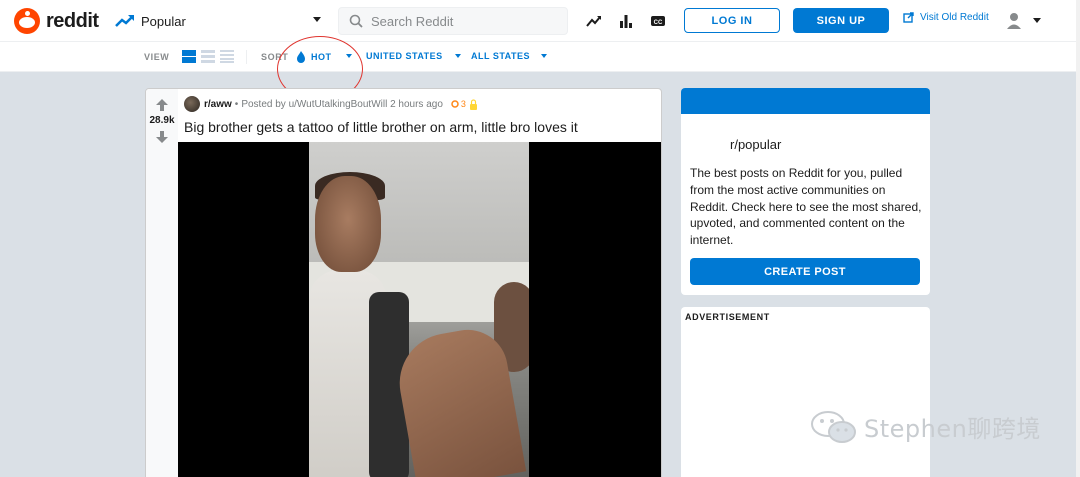  What do you see at coordinates (72, 20) in the screenshot?
I see `logo-text: reddit` at bounding box center [72, 20].